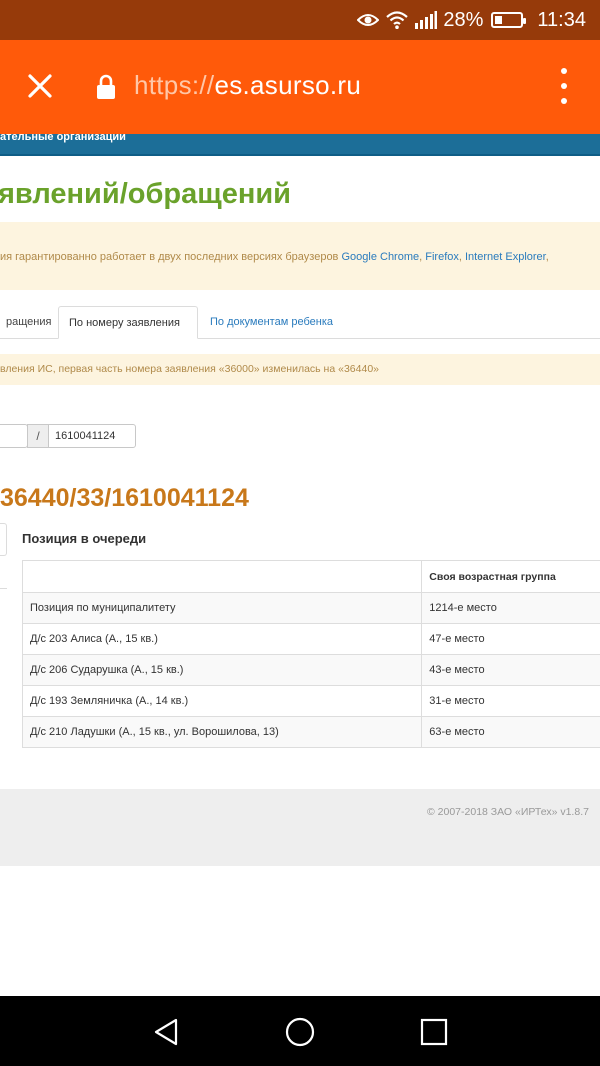  Describe the element at coordinates (510, 701) in the screenshot. I see `table-cell-position: 31-е место` at that location.